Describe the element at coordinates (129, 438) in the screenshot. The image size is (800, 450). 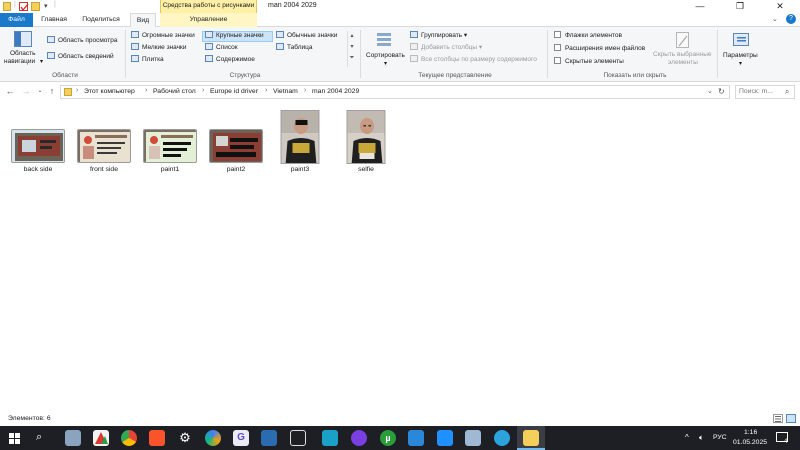
I see `chrome-icon` at that location.